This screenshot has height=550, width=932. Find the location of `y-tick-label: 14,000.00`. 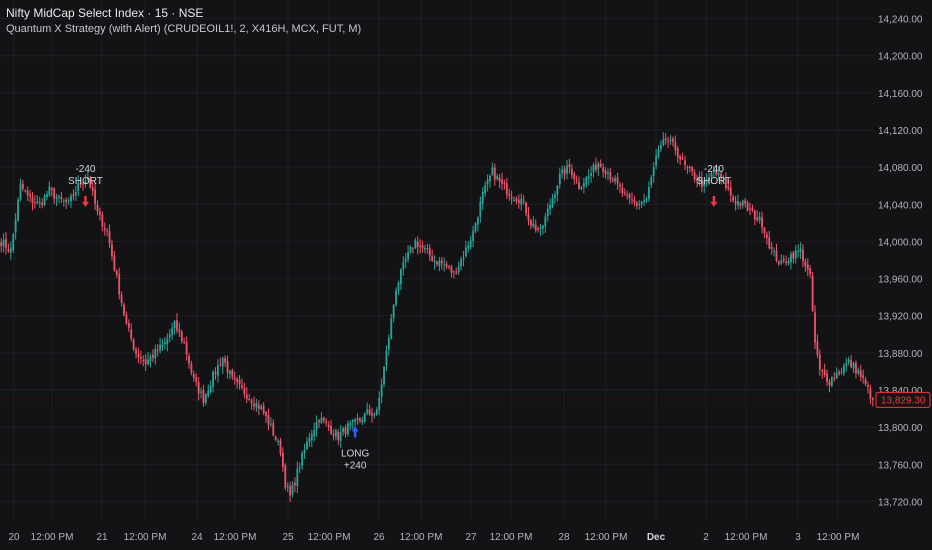

y-tick-label: 14,000.00 is located at coordinates (900, 242).